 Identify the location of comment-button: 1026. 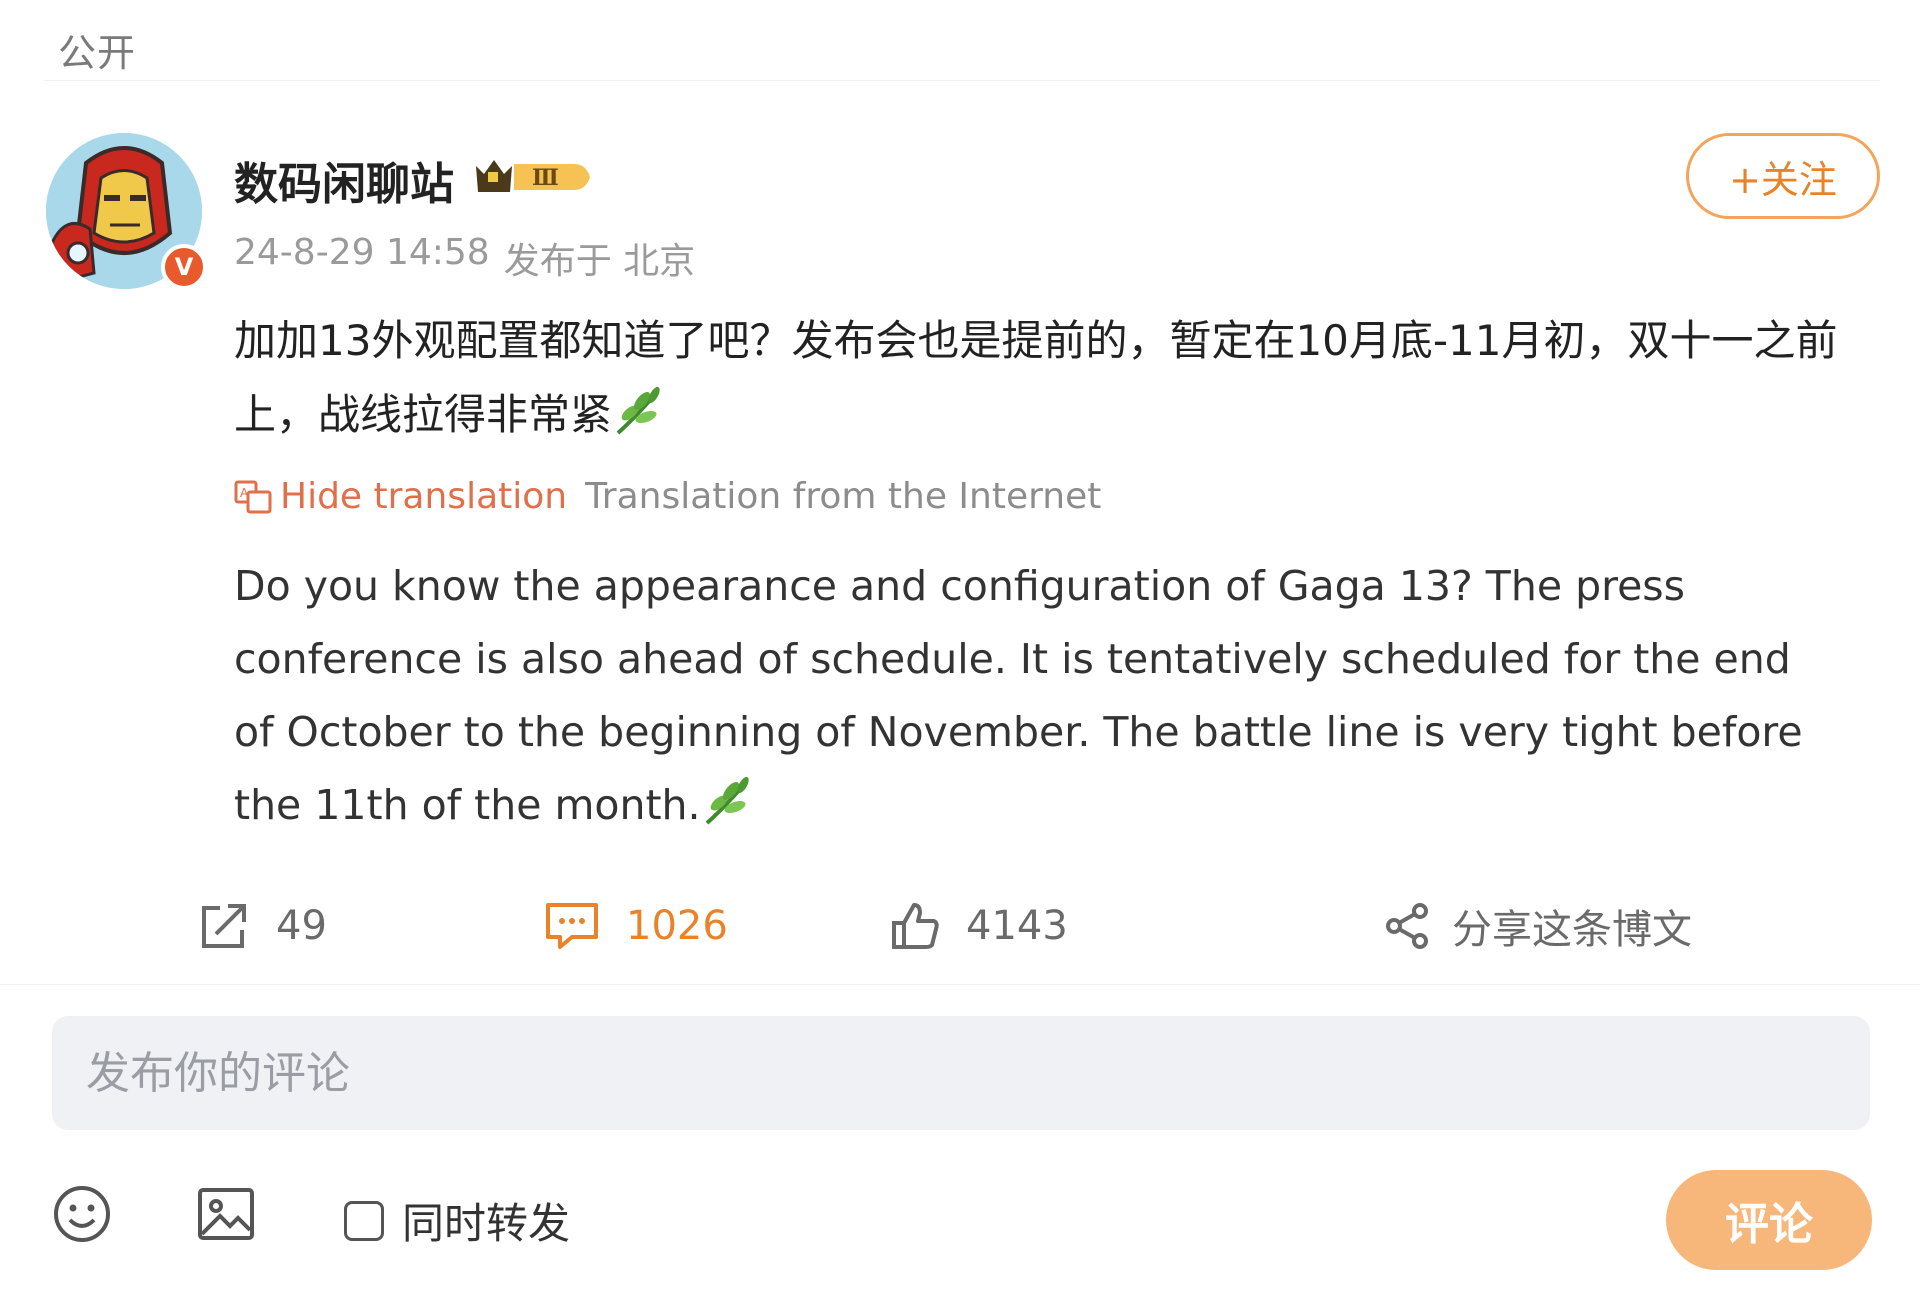
(636, 926).